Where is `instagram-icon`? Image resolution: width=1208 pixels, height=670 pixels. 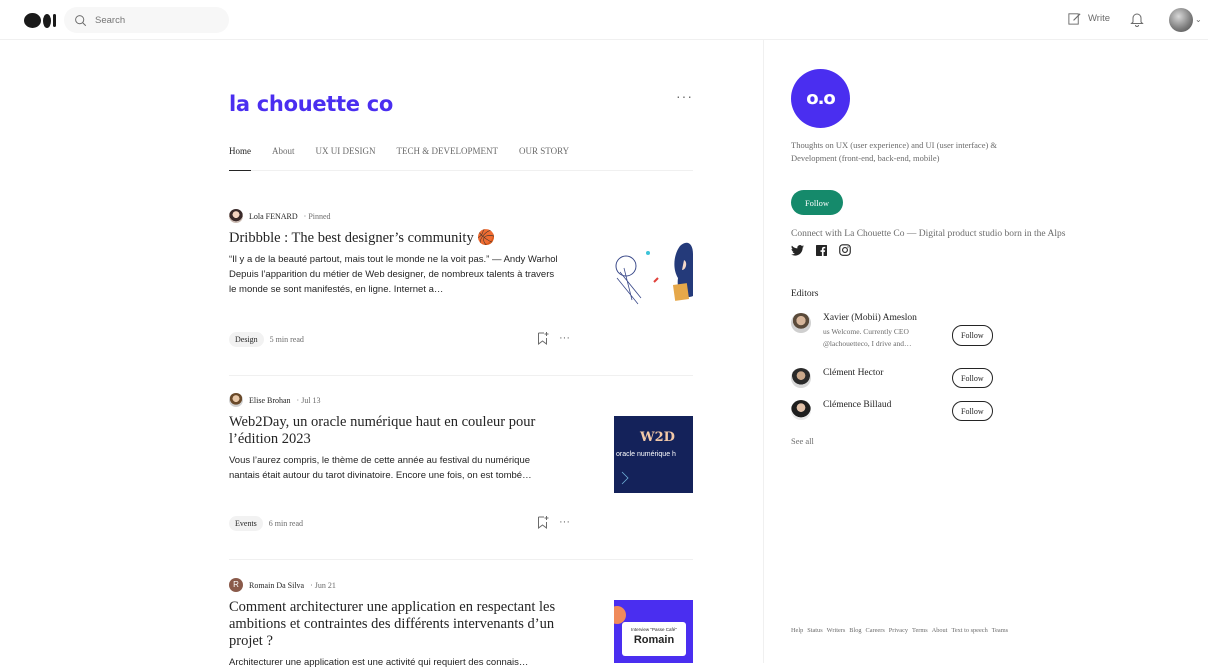 instagram-icon is located at coordinates (845, 250).